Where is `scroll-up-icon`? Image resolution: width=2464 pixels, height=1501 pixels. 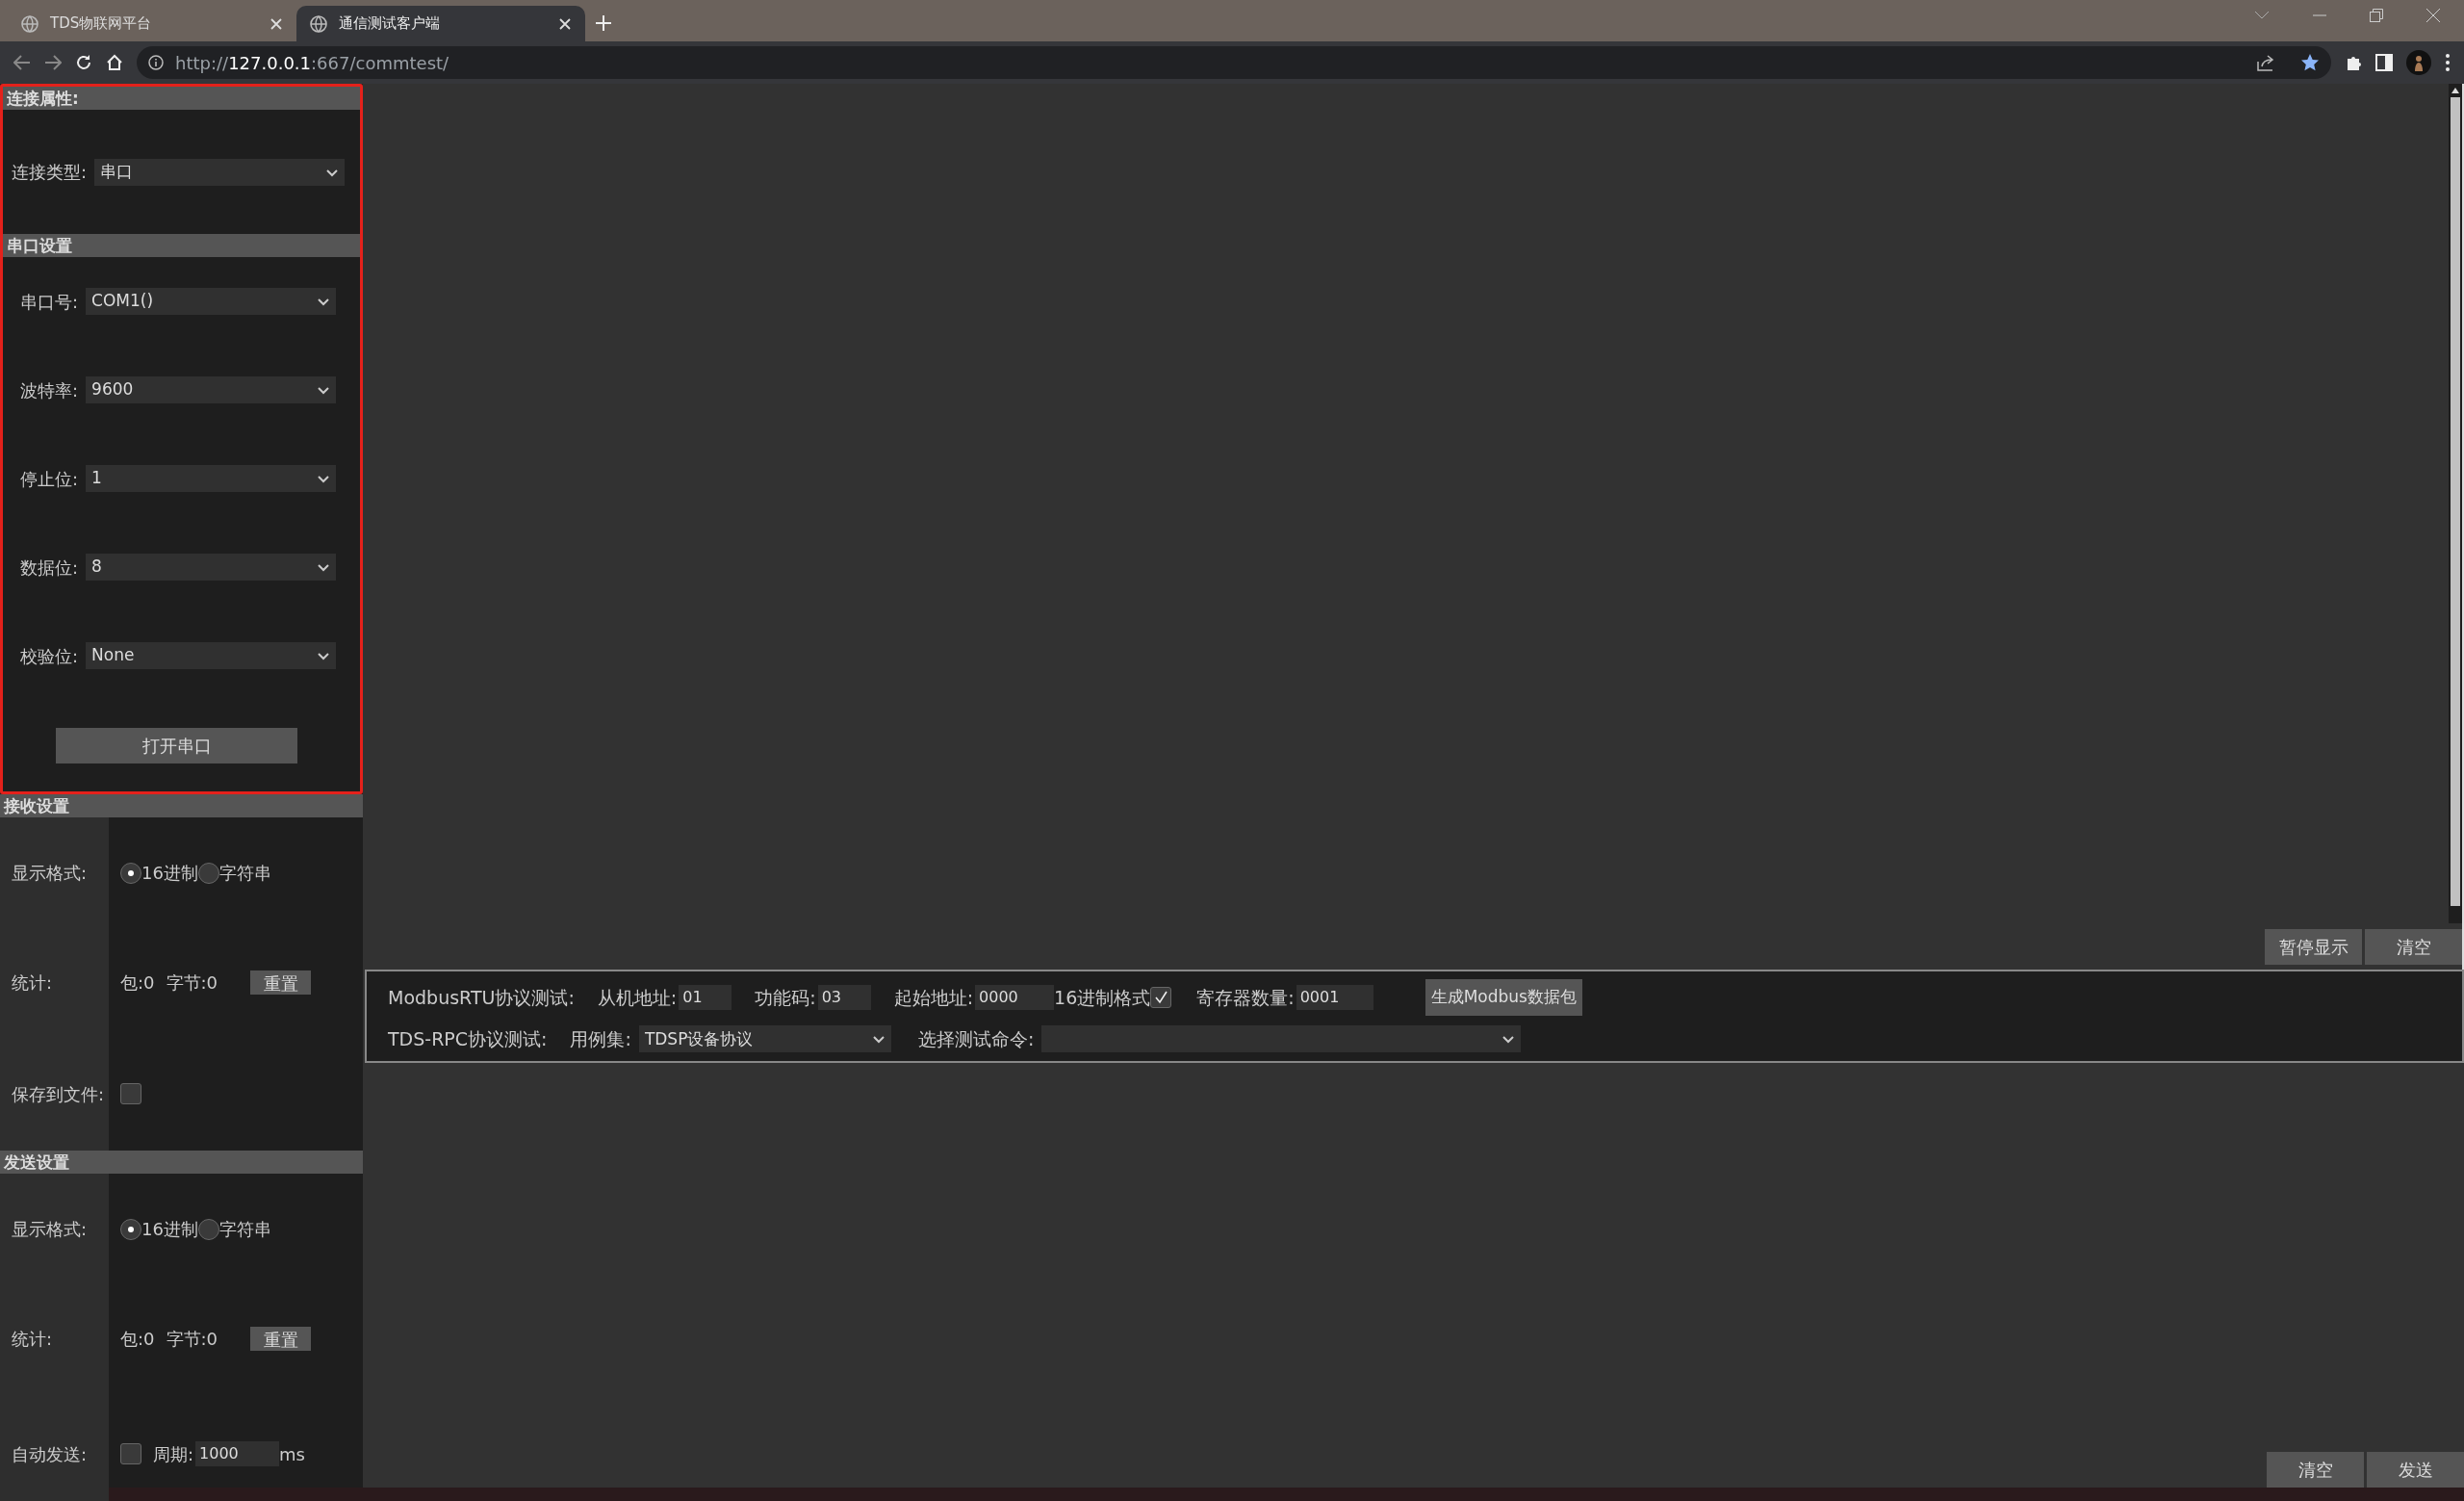
scroll-up-icon is located at coordinates (2455, 90).